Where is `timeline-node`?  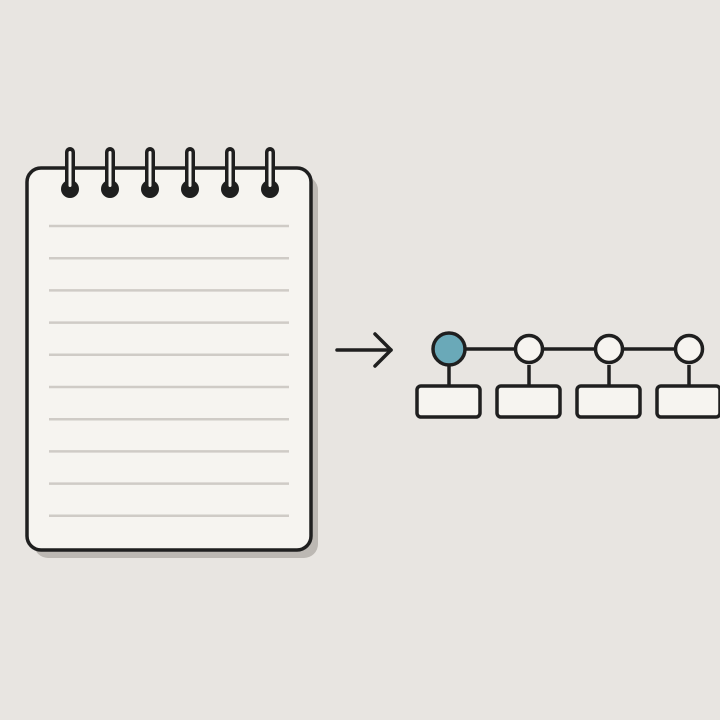 timeline-node is located at coordinates (448, 375).